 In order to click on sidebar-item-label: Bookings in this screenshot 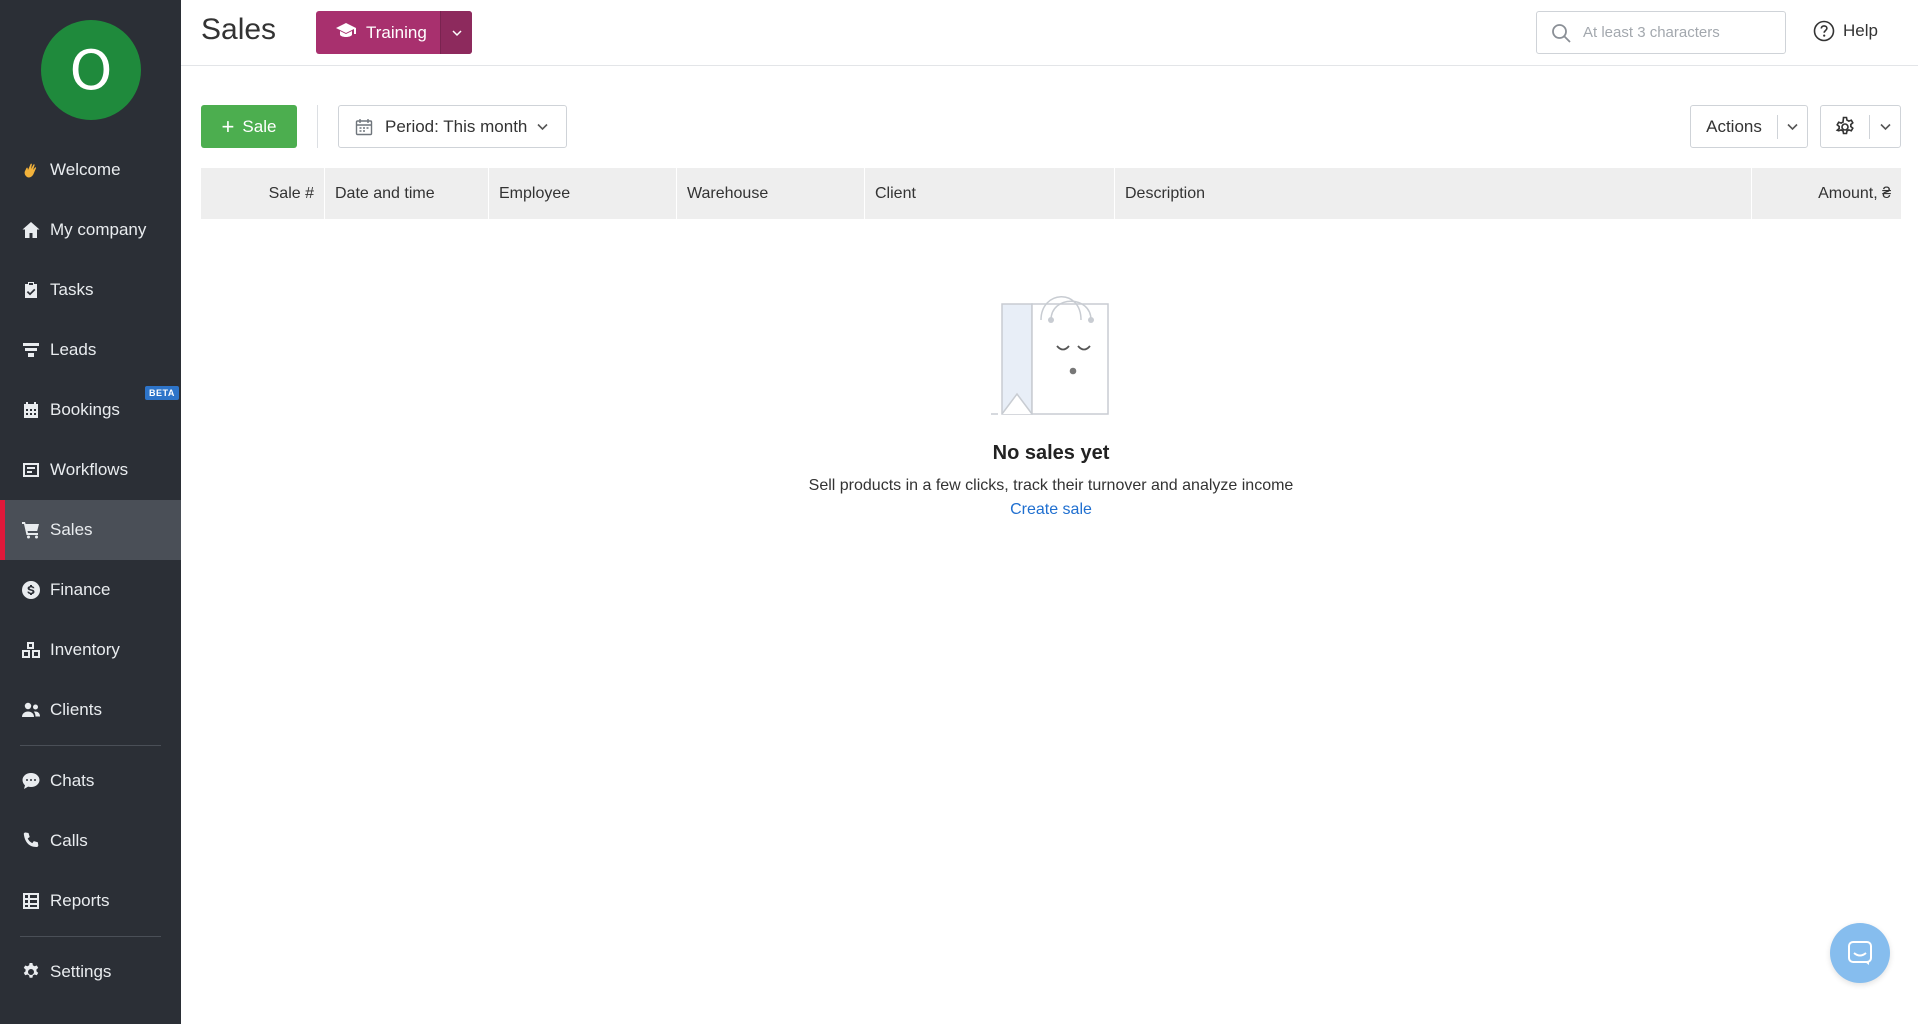, I will do `click(85, 409)`.